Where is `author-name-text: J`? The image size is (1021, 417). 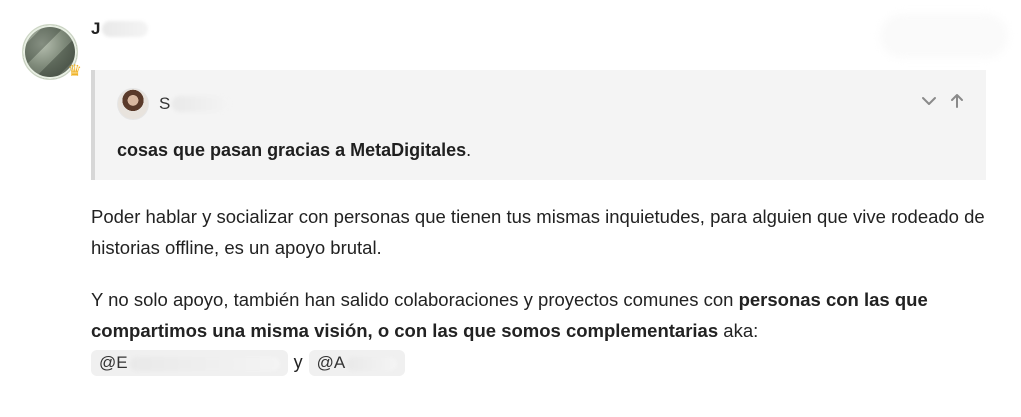 author-name-text: J is located at coordinates (96, 28).